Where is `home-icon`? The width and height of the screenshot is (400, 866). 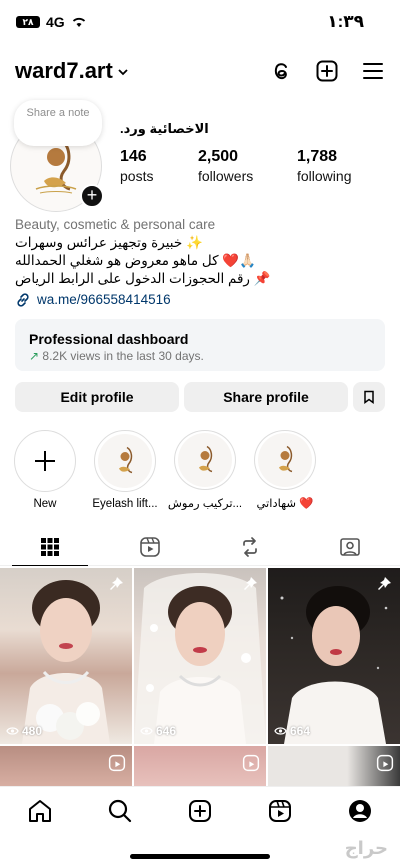 home-icon is located at coordinates (40, 811).